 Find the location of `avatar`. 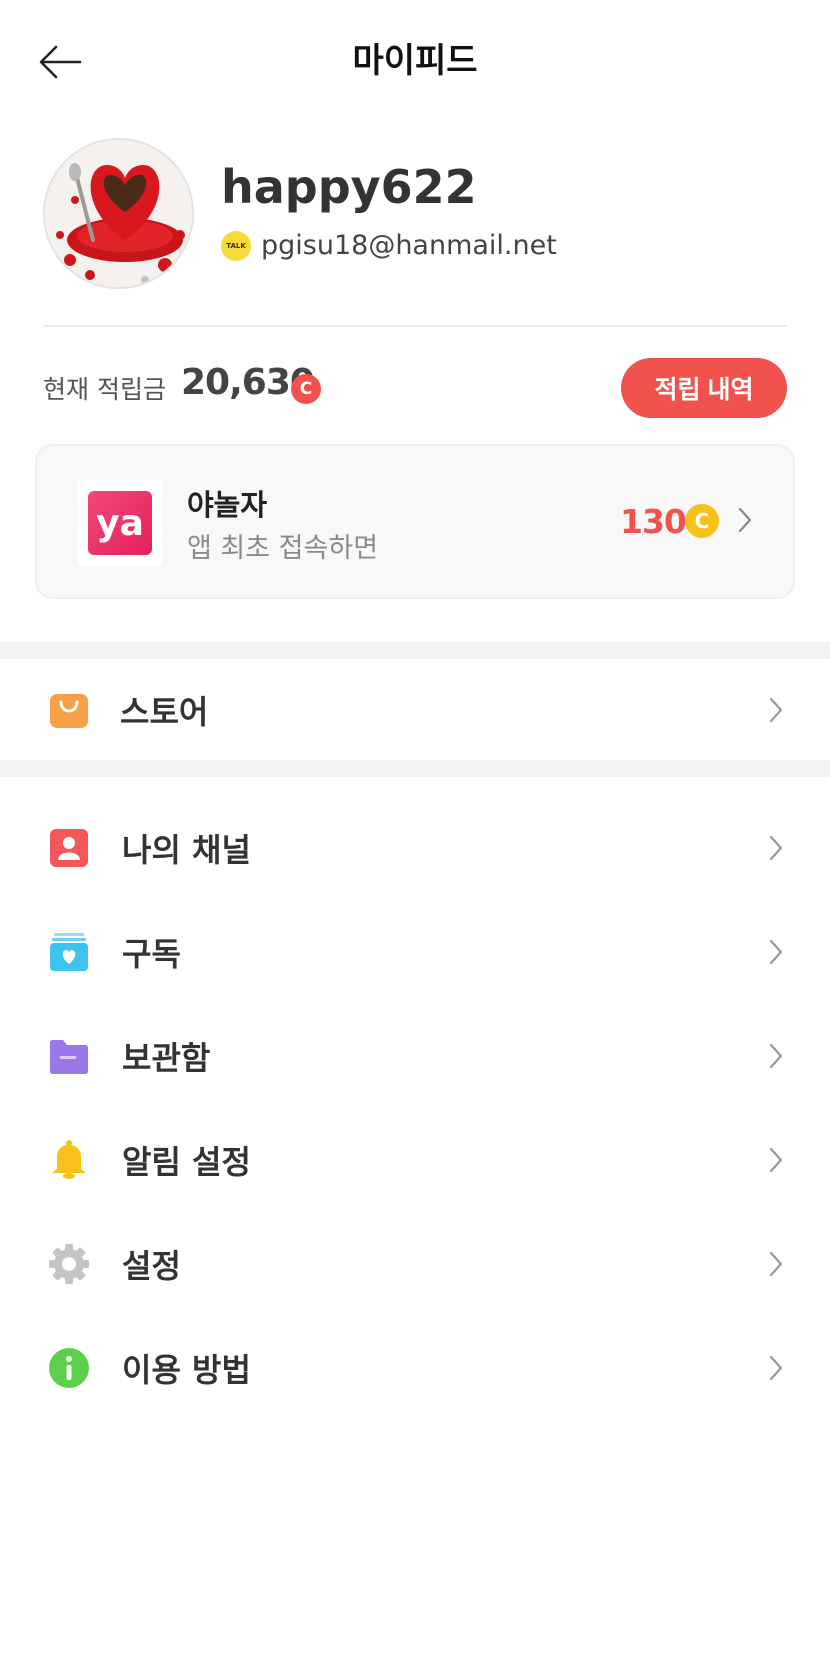

avatar is located at coordinates (118, 213).